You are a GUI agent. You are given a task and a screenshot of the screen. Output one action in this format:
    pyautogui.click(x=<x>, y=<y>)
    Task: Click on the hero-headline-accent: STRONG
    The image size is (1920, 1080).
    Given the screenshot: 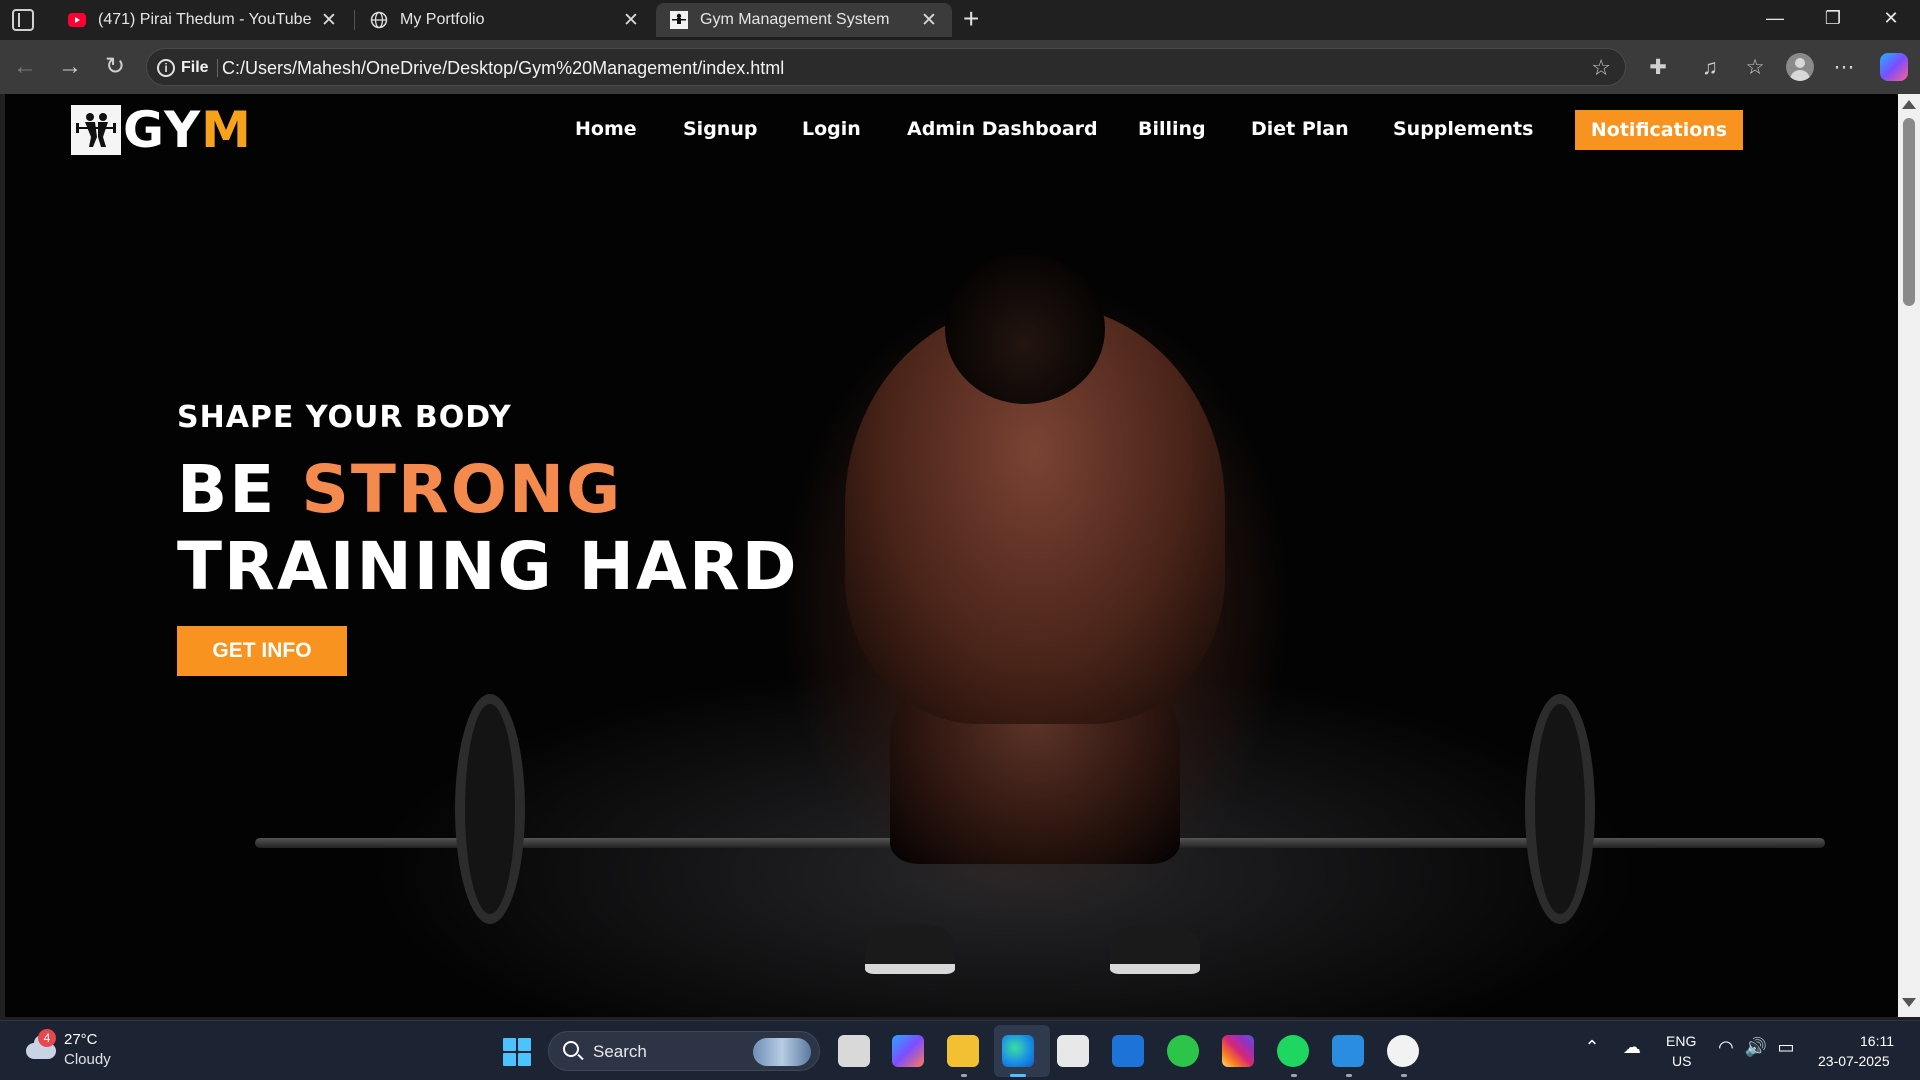 What is the action you would take?
    pyautogui.click(x=462, y=489)
    